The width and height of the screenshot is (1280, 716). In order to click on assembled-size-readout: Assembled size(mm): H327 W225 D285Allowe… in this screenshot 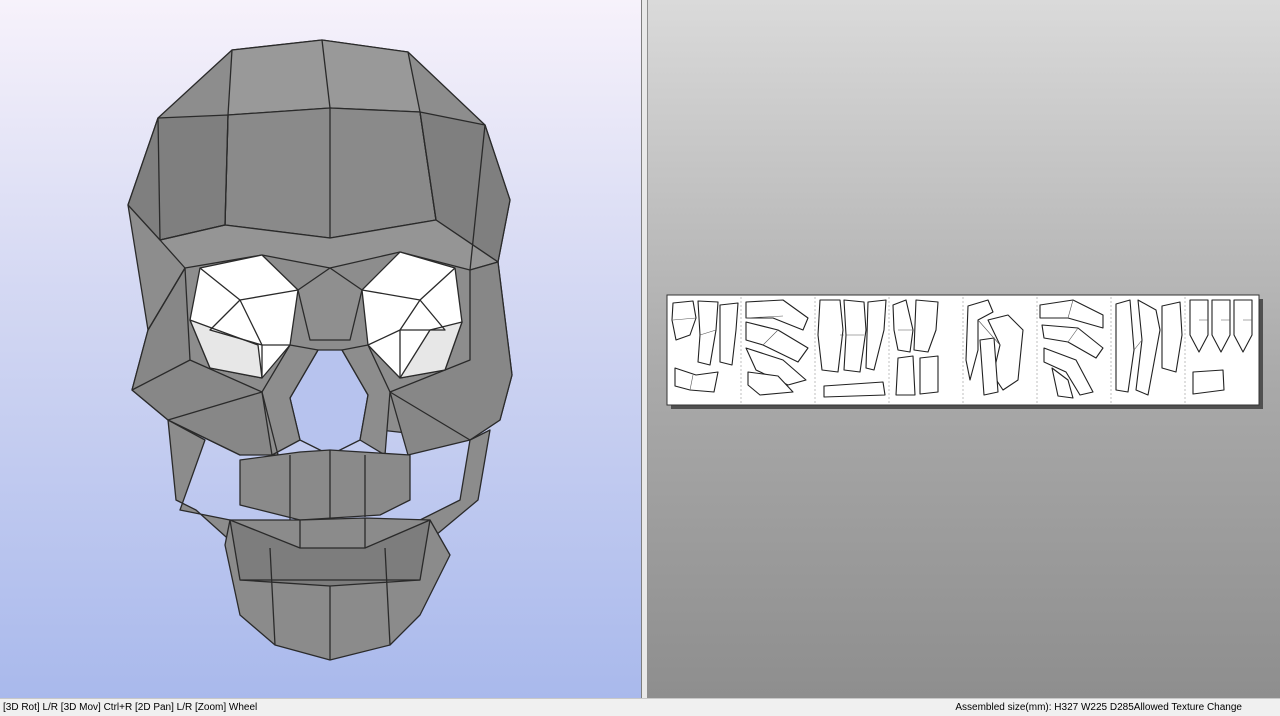, I will do `click(1098, 707)`.